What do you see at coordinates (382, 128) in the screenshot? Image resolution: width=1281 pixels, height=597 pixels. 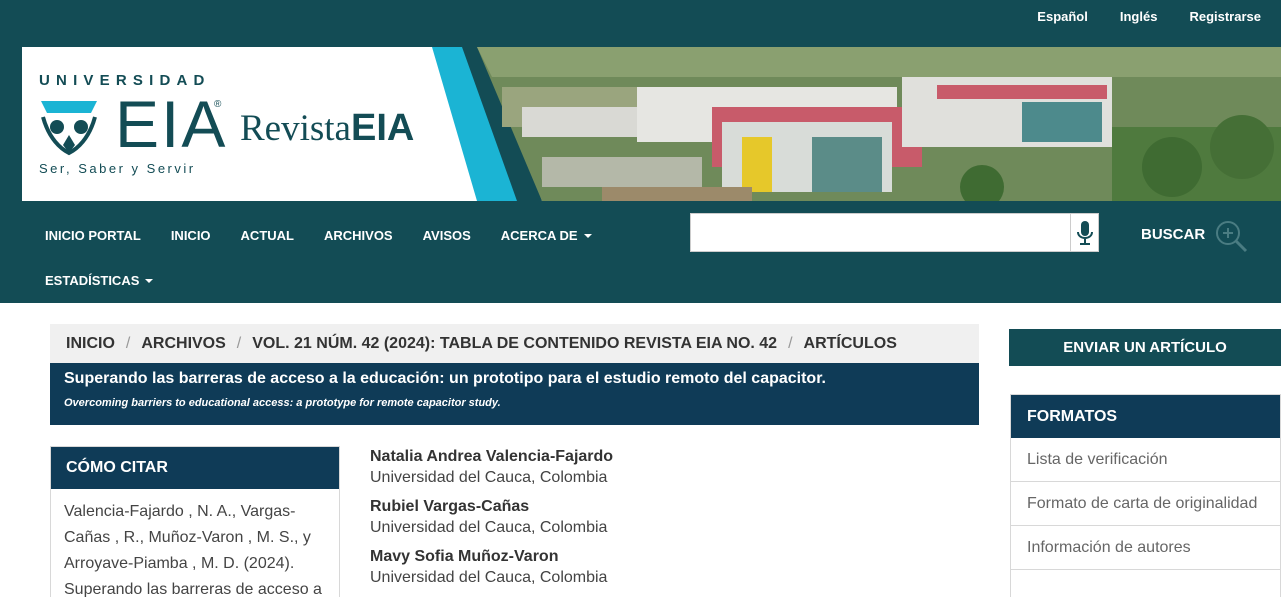 I see `journal-suffix: EIA` at bounding box center [382, 128].